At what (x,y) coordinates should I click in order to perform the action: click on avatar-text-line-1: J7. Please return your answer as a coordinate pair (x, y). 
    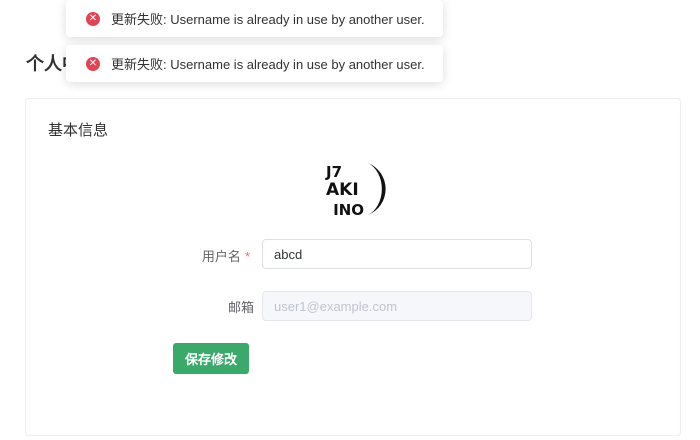
    Looking at the image, I should click on (333, 172).